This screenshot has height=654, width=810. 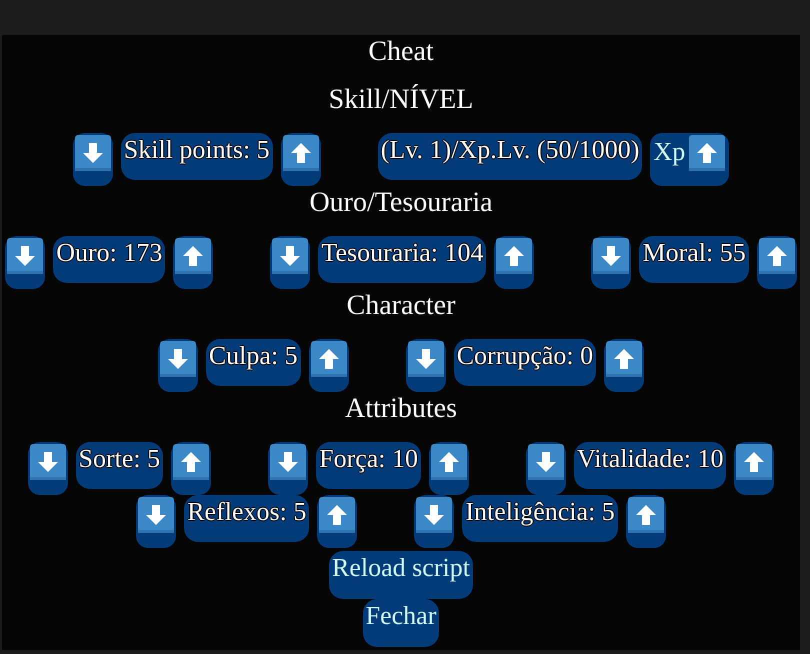 What do you see at coordinates (401, 306) in the screenshot?
I see `section-heading: Character` at bounding box center [401, 306].